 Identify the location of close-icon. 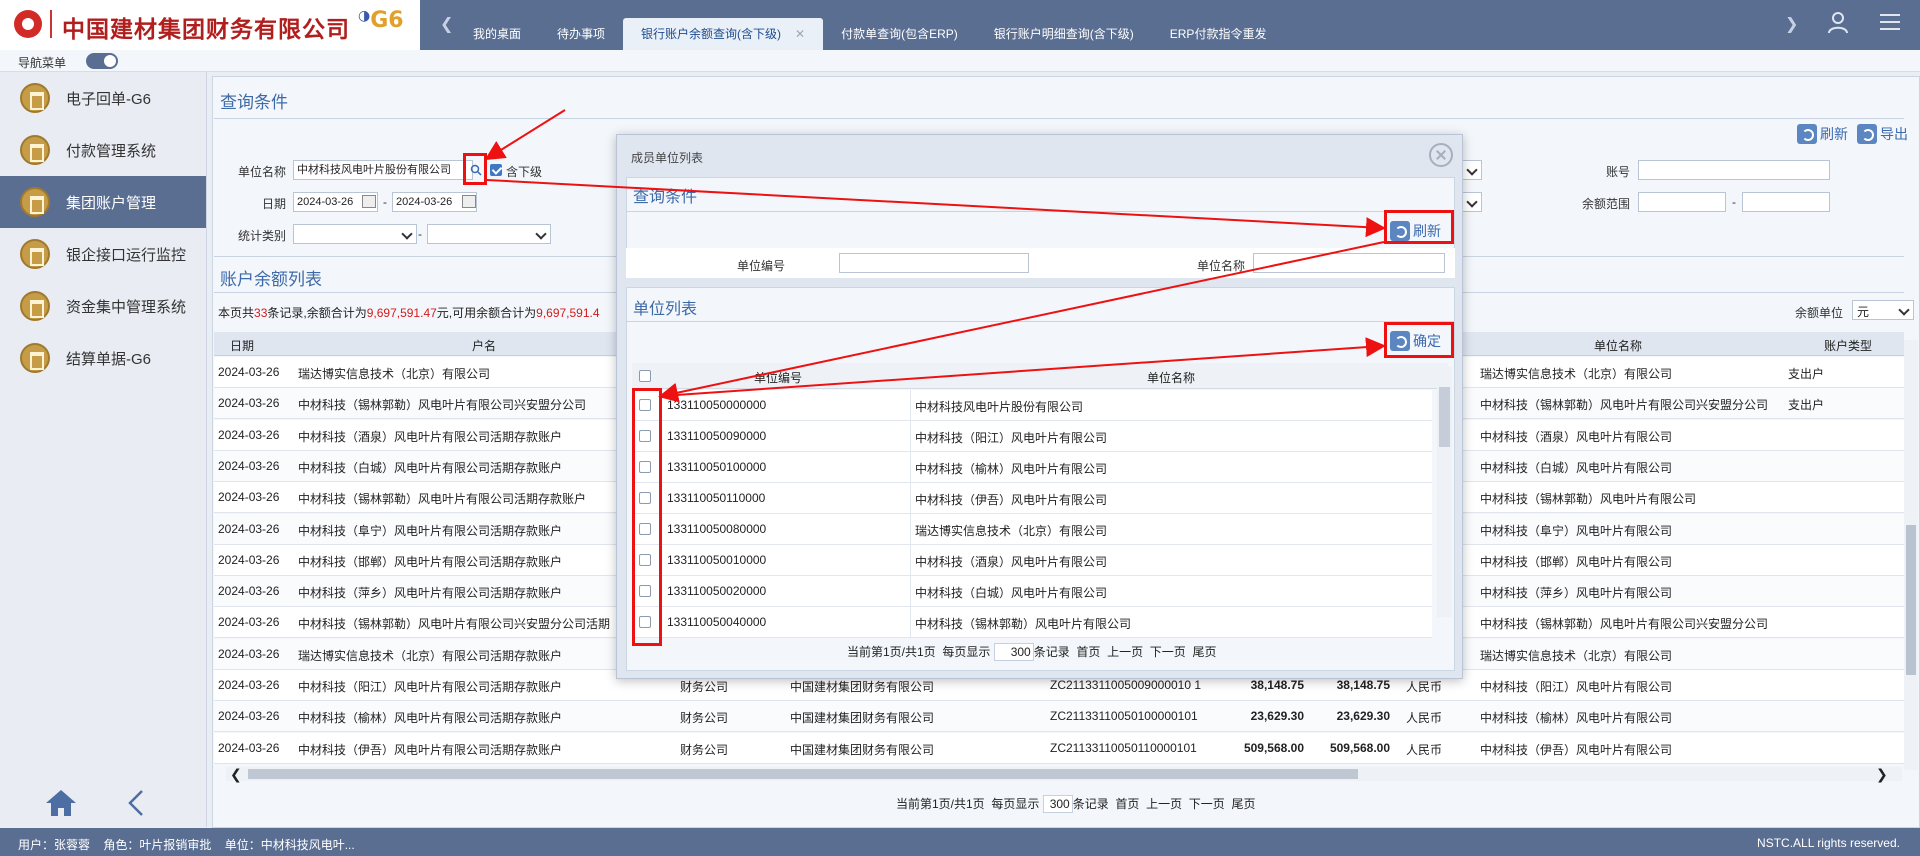
(1441, 155).